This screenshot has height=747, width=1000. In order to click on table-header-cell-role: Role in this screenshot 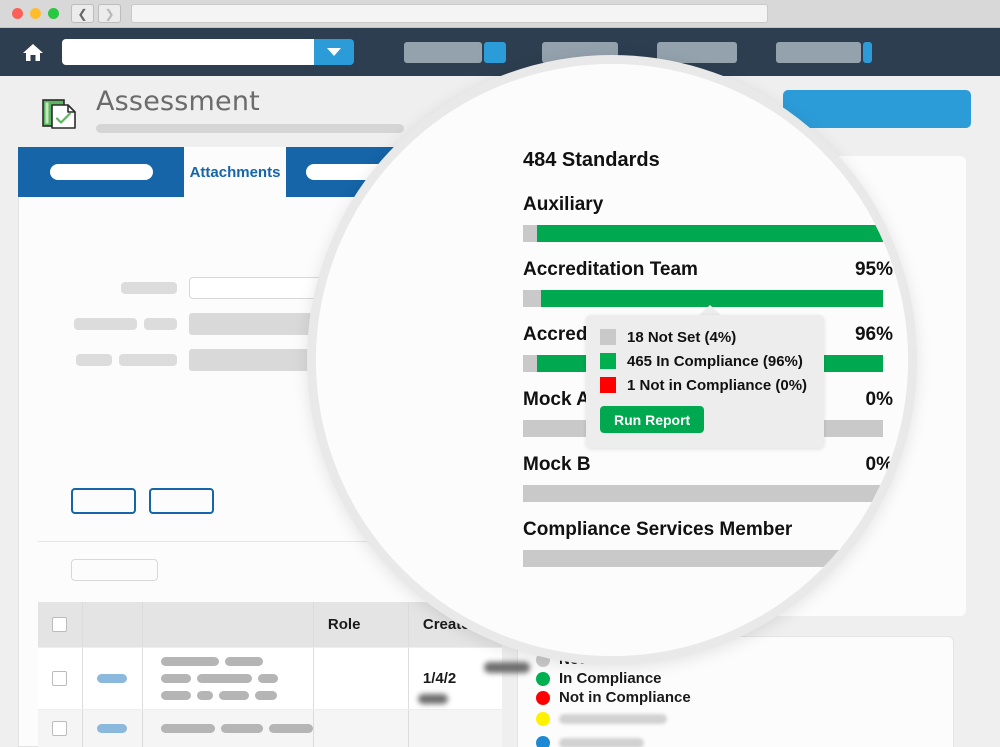, I will do `click(361, 624)`.